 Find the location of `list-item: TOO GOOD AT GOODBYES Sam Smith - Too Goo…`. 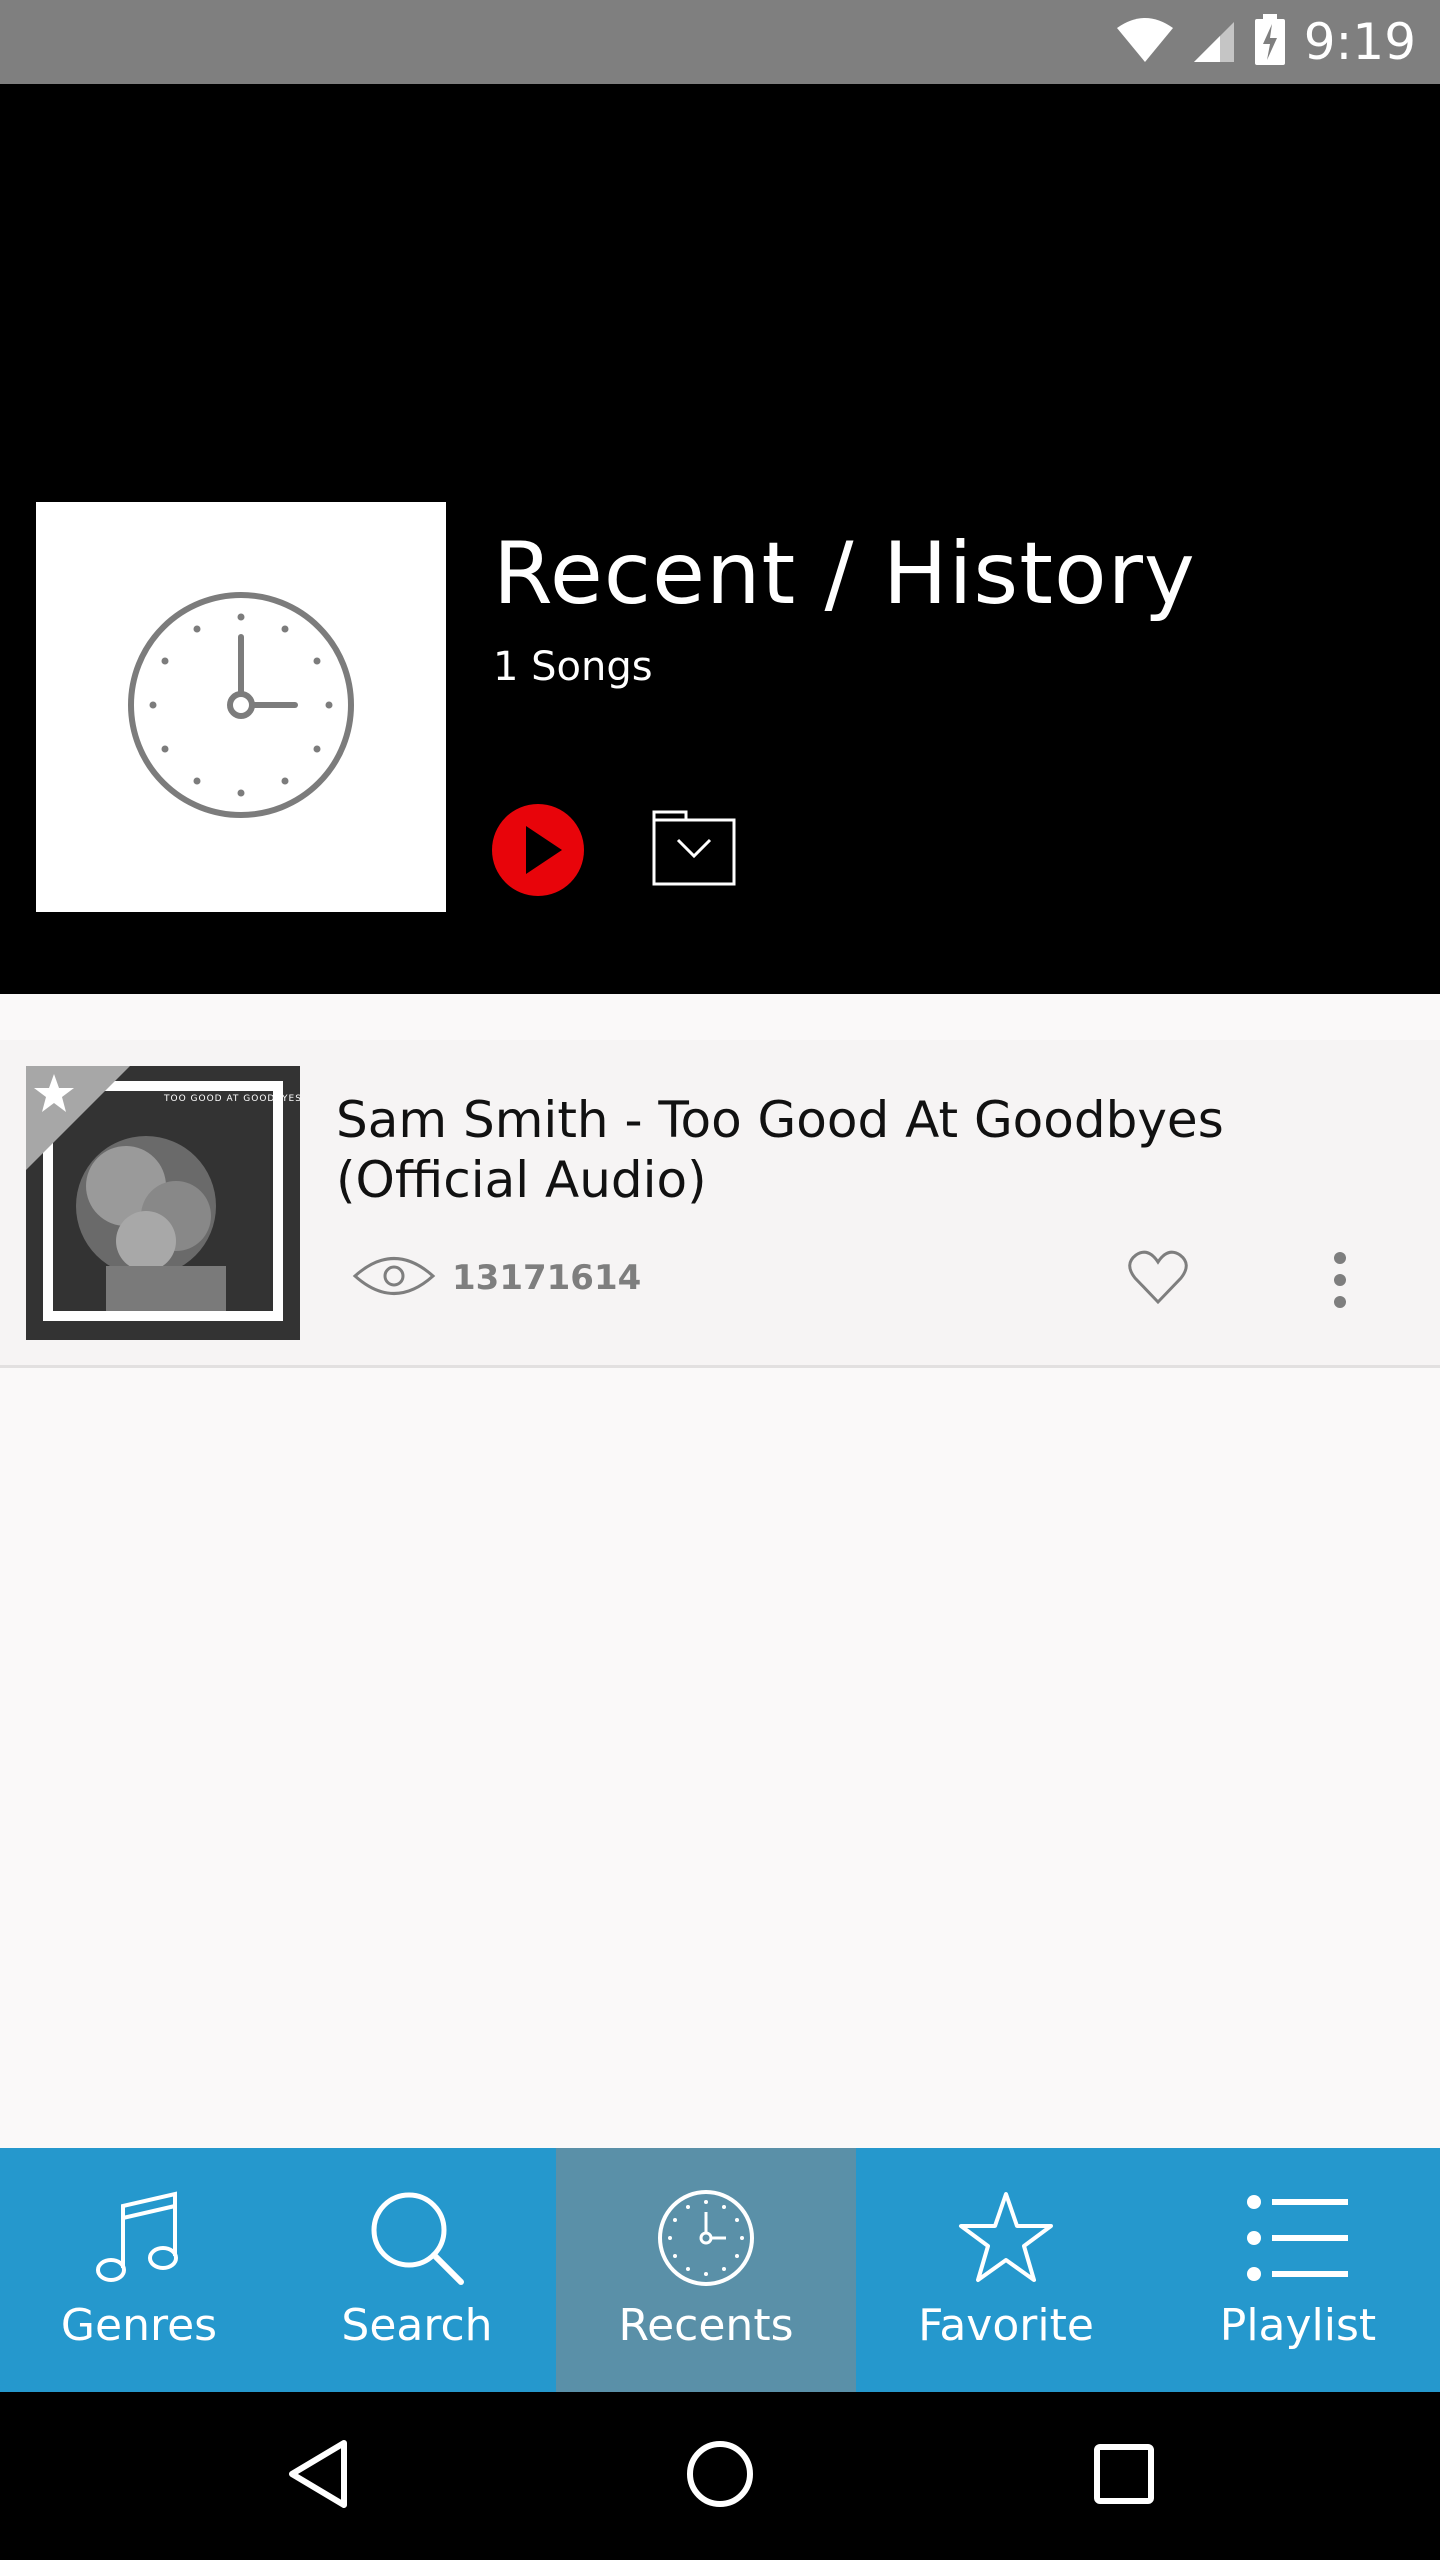

list-item: TOO GOOD AT GOODBYES Sam Smith - Too Goo… is located at coordinates (720, 1204).